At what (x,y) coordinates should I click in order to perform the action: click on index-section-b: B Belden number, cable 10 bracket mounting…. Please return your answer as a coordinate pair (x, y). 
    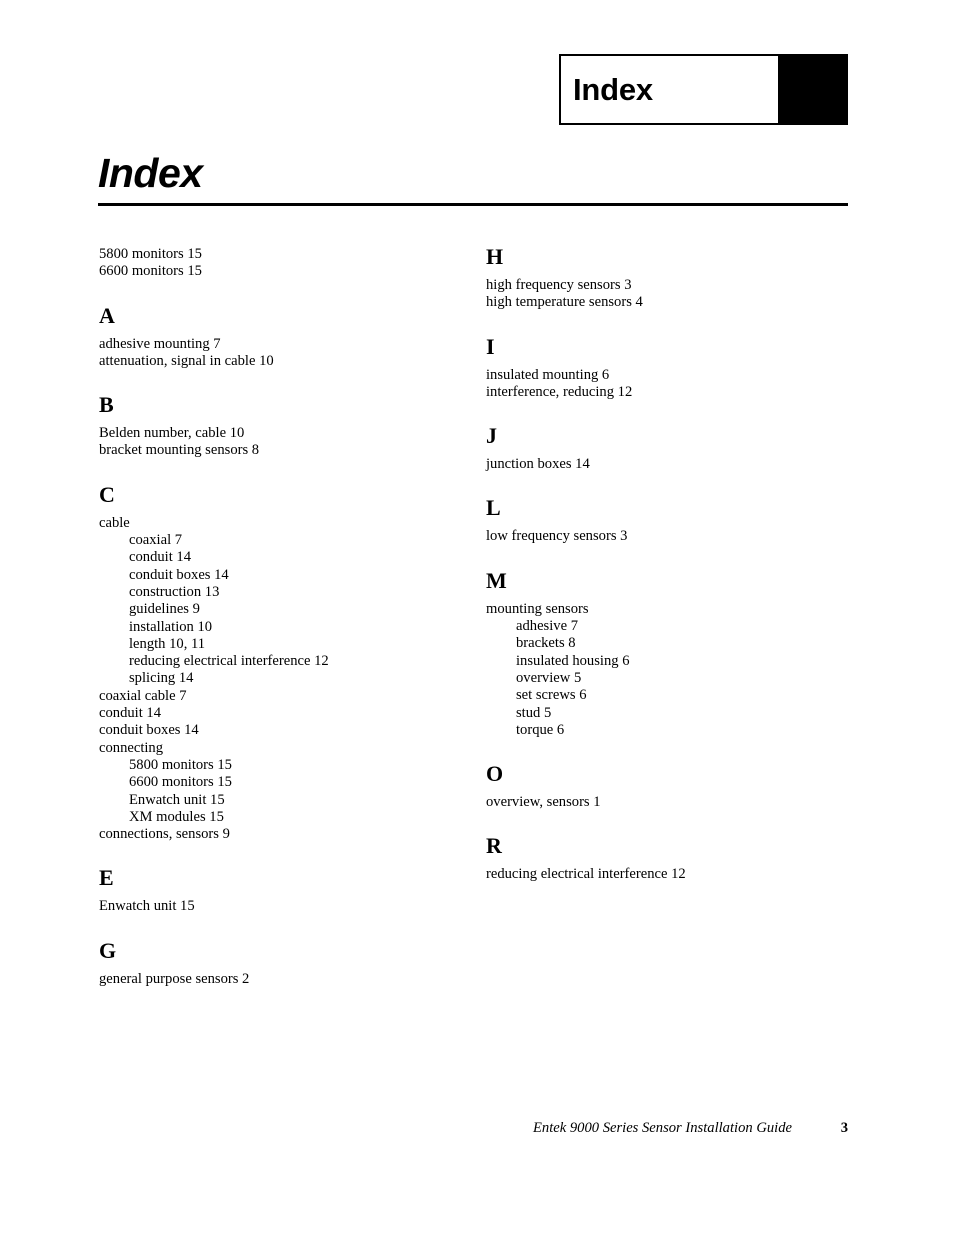
    Looking at the image, I should click on (279, 427).